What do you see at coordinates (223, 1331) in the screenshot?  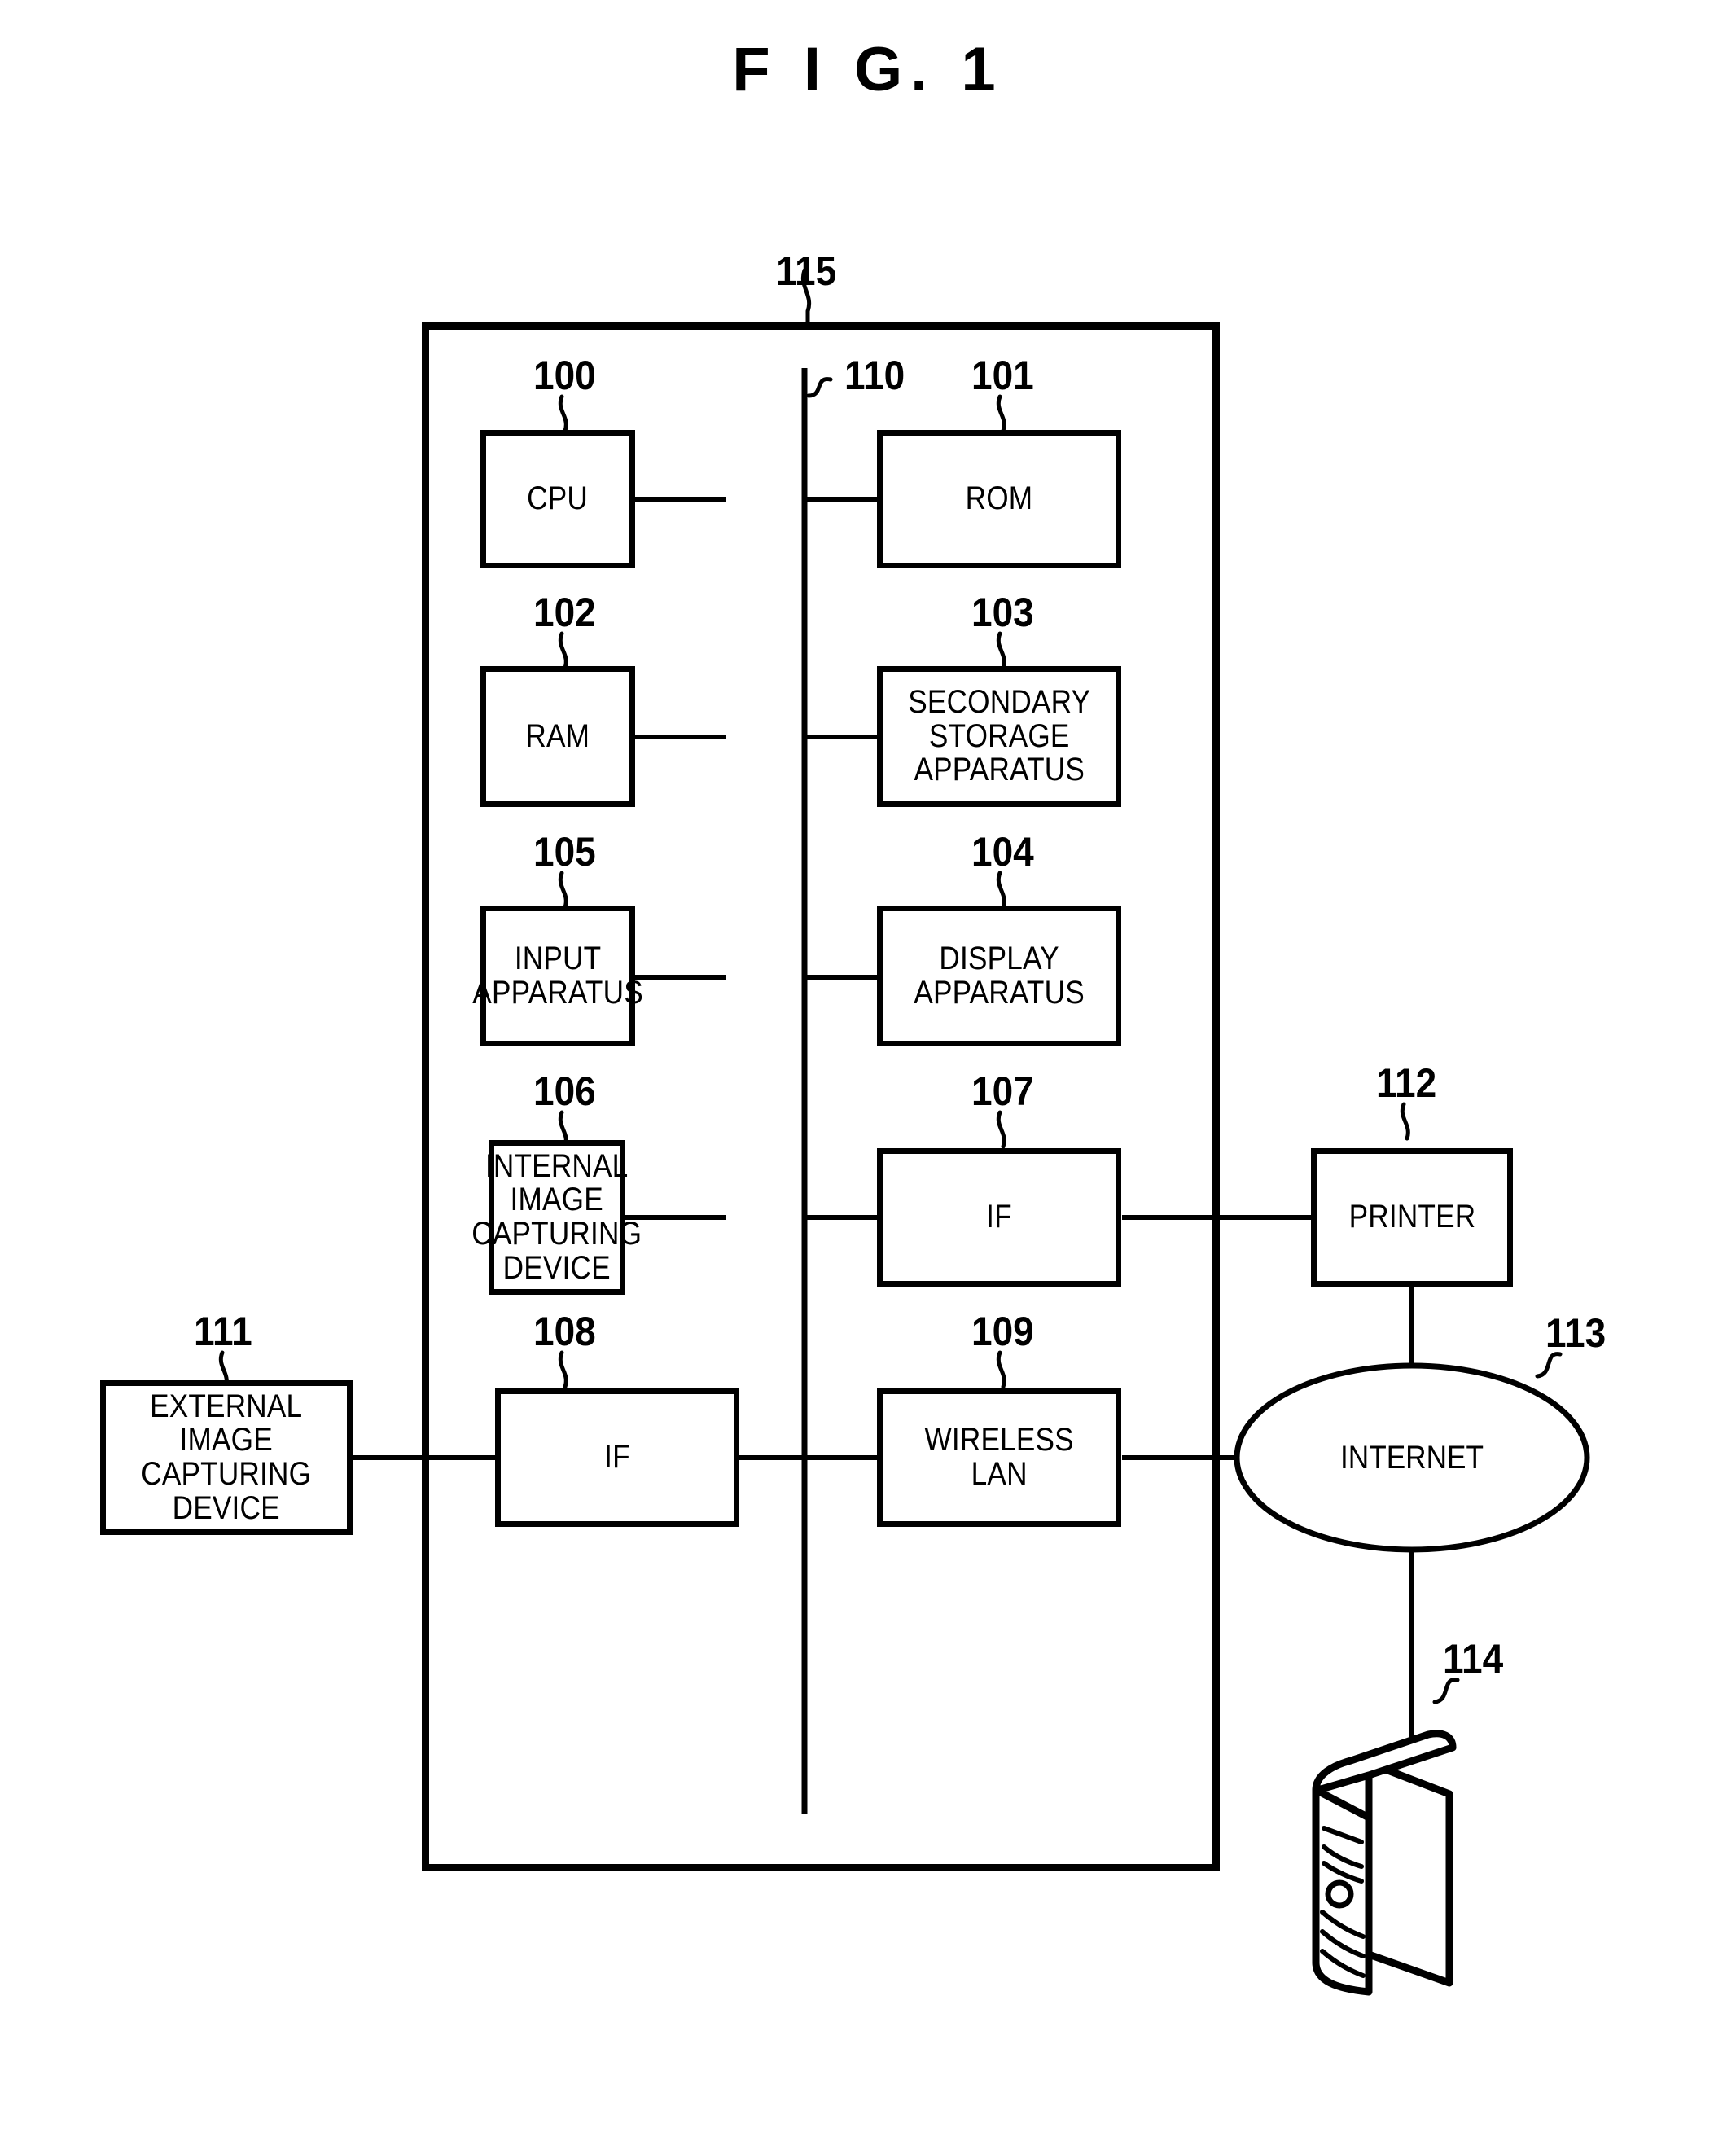 I see `ref-111: 111` at bounding box center [223, 1331].